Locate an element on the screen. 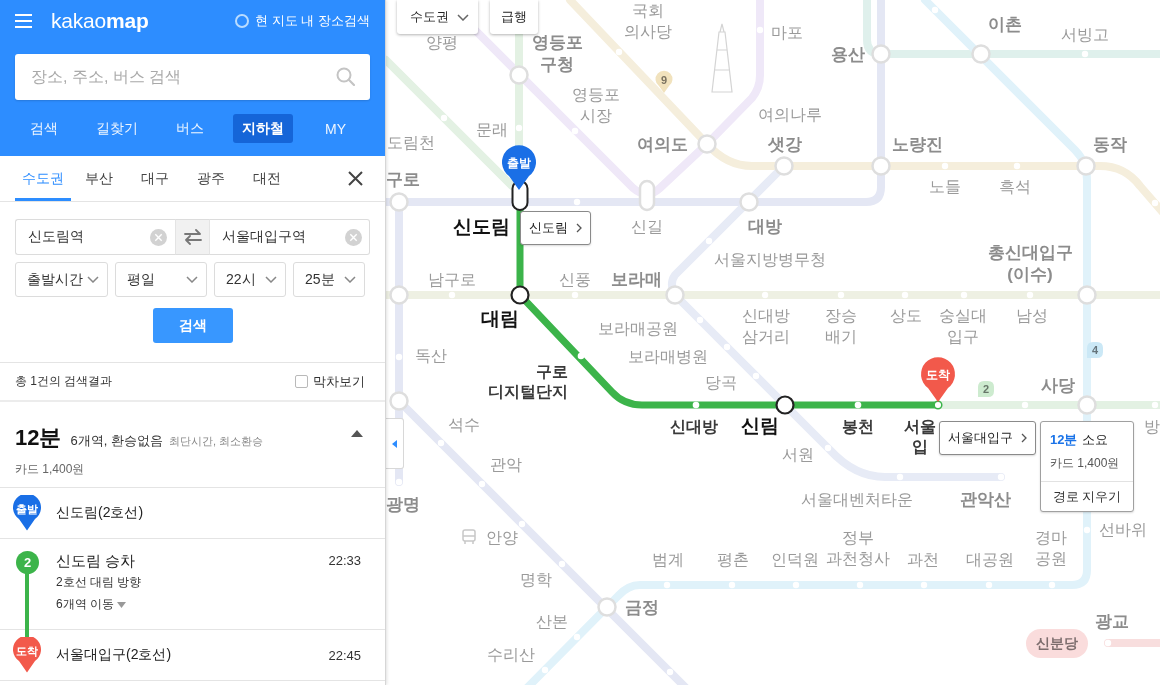 Image resolution: width=1160 pixels, height=685 pixels. chevron-right-icon is located at coordinates (1024, 438).